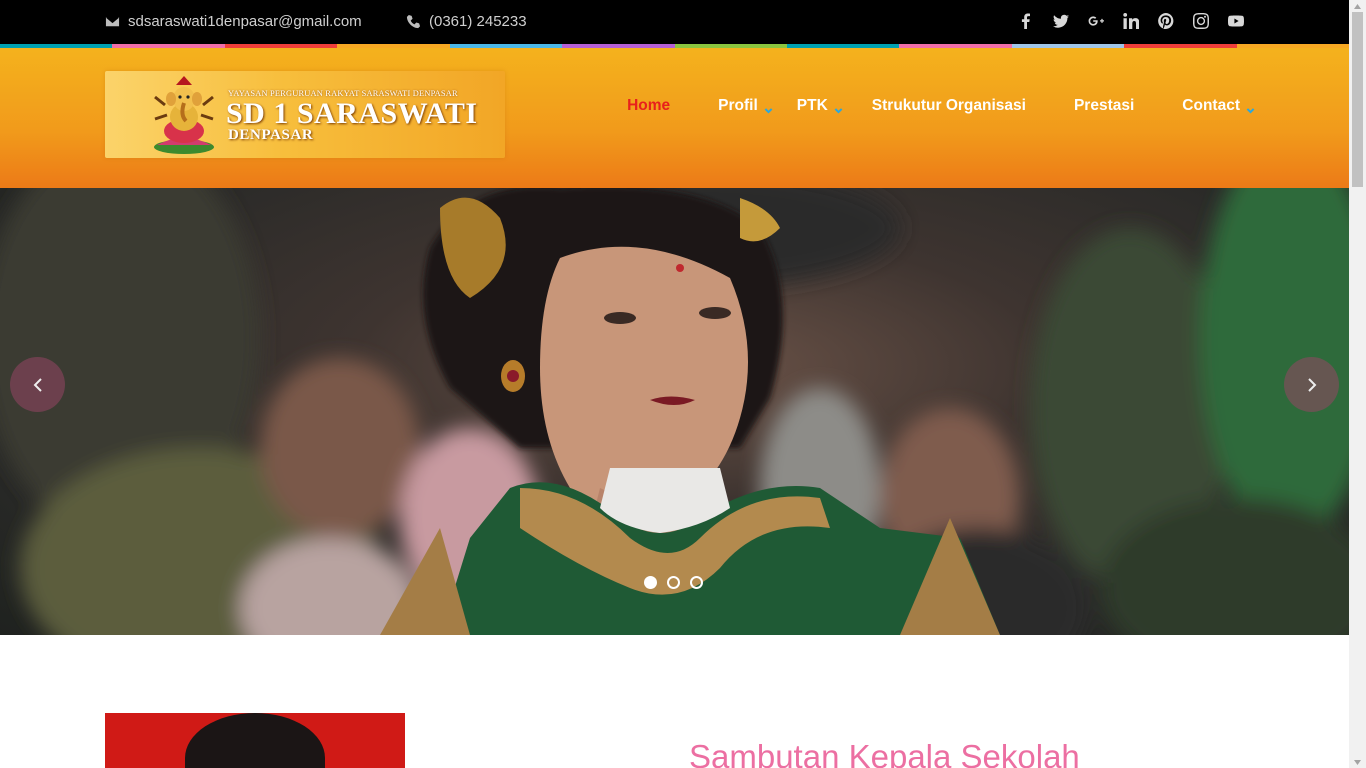 This screenshot has height=768, width=1366. I want to click on email-text: sdsaraswati1denpasar@gmail.com, so click(245, 21).